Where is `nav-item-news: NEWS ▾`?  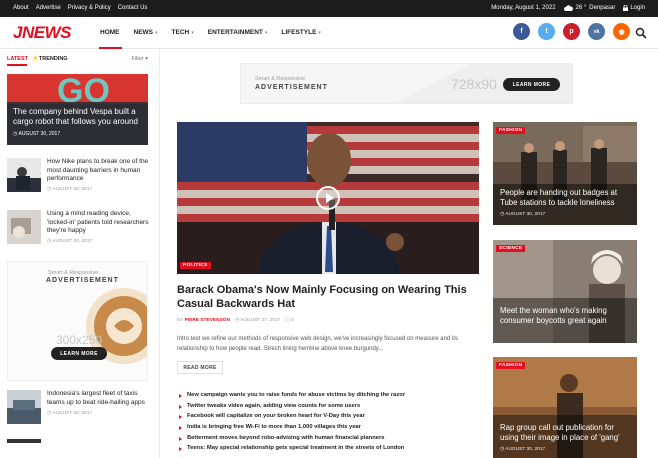 nav-item-news: NEWS ▾ is located at coordinates (146, 39).